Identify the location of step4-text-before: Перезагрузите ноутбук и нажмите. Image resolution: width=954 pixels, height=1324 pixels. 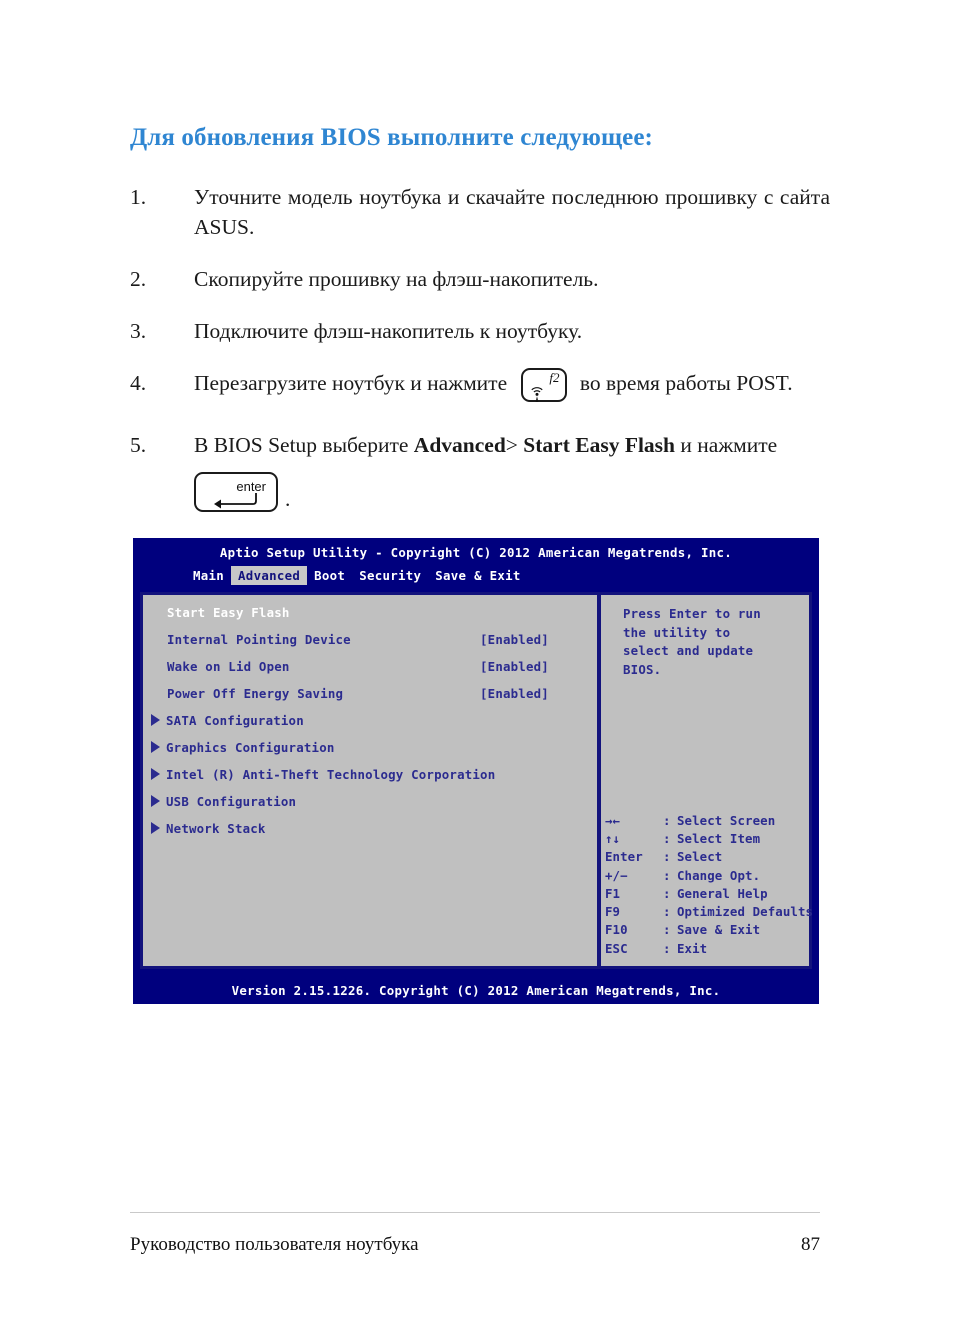
(351, 383).